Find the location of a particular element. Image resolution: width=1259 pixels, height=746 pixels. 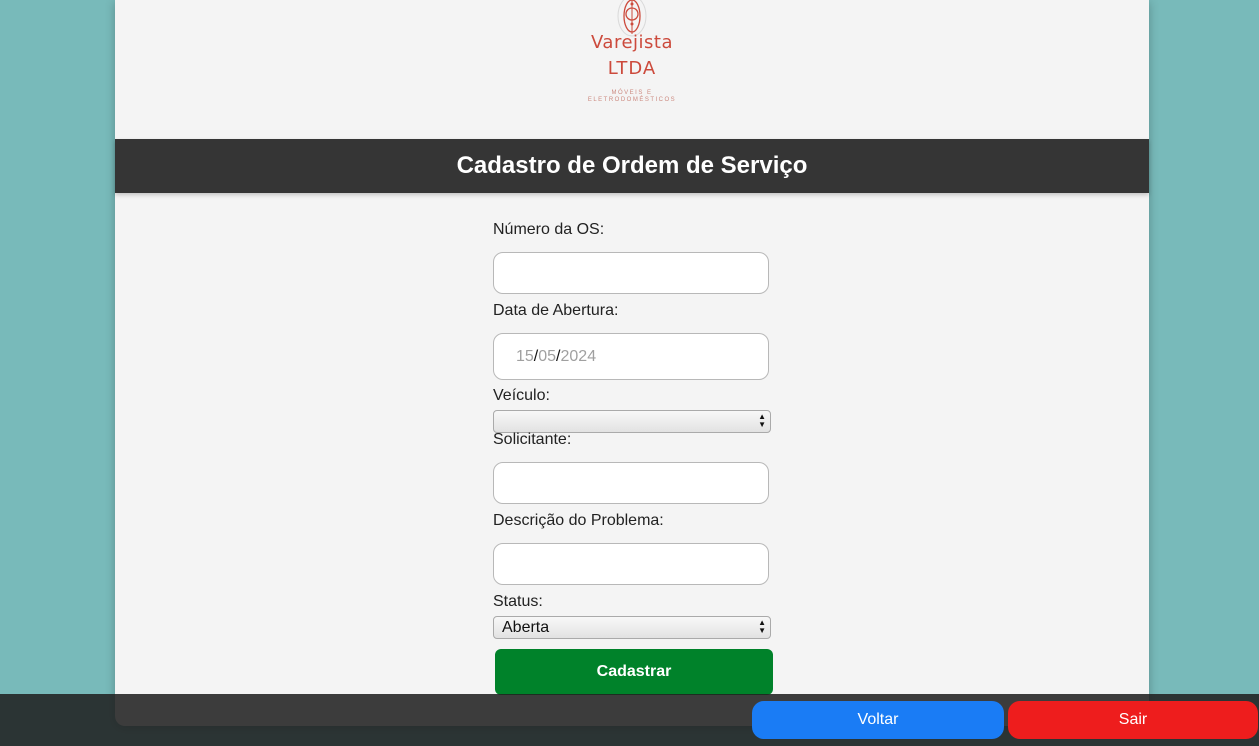

brand-logo: Varejista LTDA MÓVEIS E ELETRODOMÉSTICOS is located at coordinates (632, 55).